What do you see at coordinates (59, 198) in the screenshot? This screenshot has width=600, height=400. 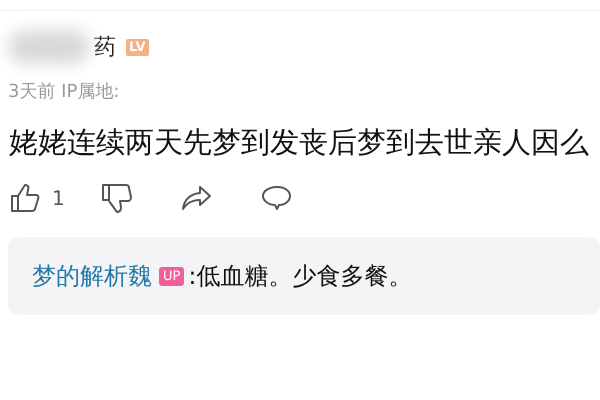 I see `like-count: 1` at bounding box center [59, 198].